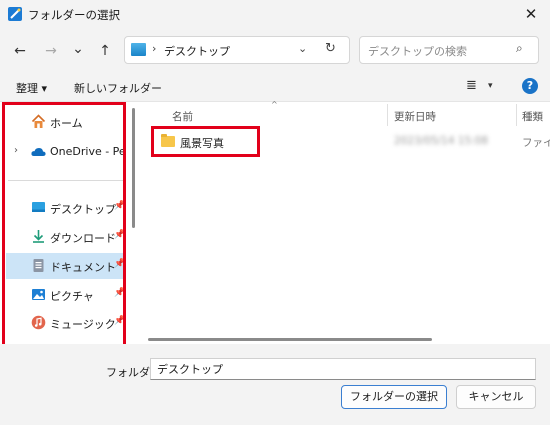 Image resolution: width=550 pixels, height=425 pixels. Describe the element at coordinates (197, 51) in the screenshot. I see `address-path: デスクトップ` at that location.